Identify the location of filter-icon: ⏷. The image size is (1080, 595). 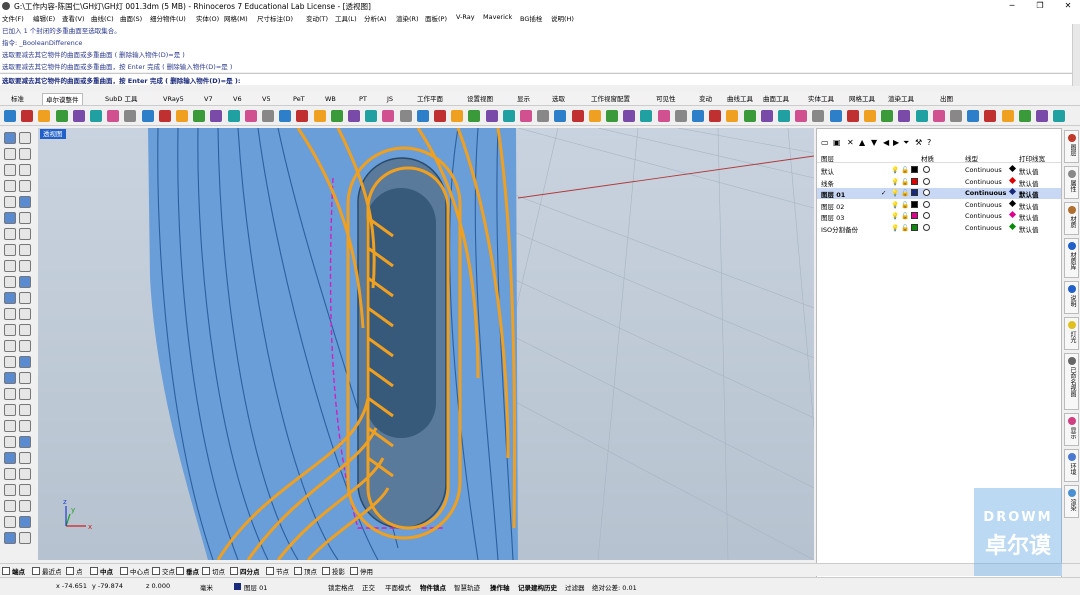
(906, 143).